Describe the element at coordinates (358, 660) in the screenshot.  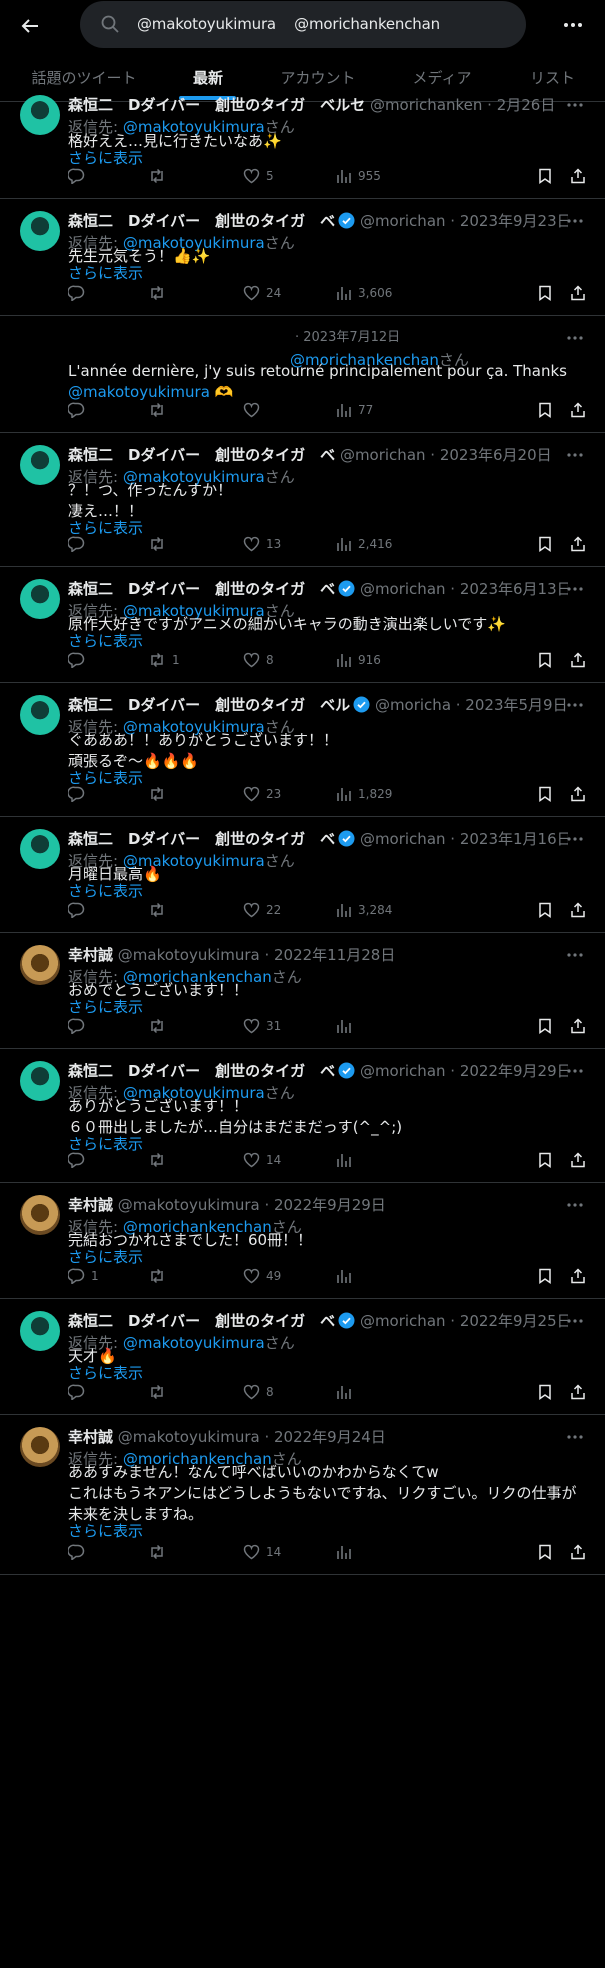
I see `views-button: 916` at that location.